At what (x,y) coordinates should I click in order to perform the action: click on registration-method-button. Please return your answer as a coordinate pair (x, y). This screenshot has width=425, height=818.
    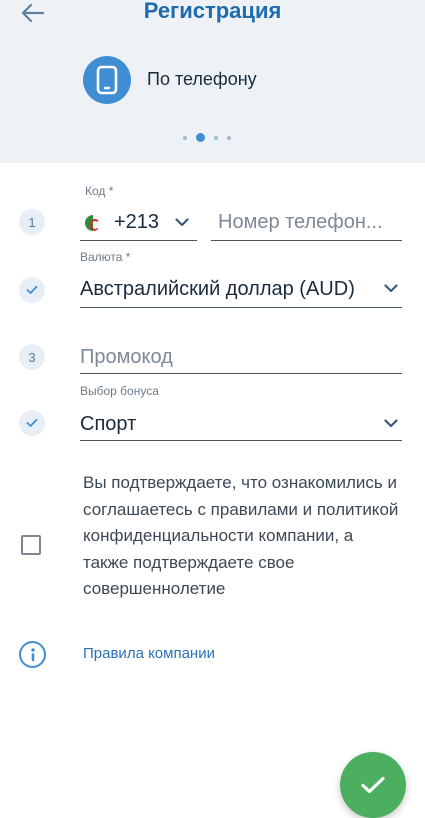
    Looking at the image, I should click on (107, 80).